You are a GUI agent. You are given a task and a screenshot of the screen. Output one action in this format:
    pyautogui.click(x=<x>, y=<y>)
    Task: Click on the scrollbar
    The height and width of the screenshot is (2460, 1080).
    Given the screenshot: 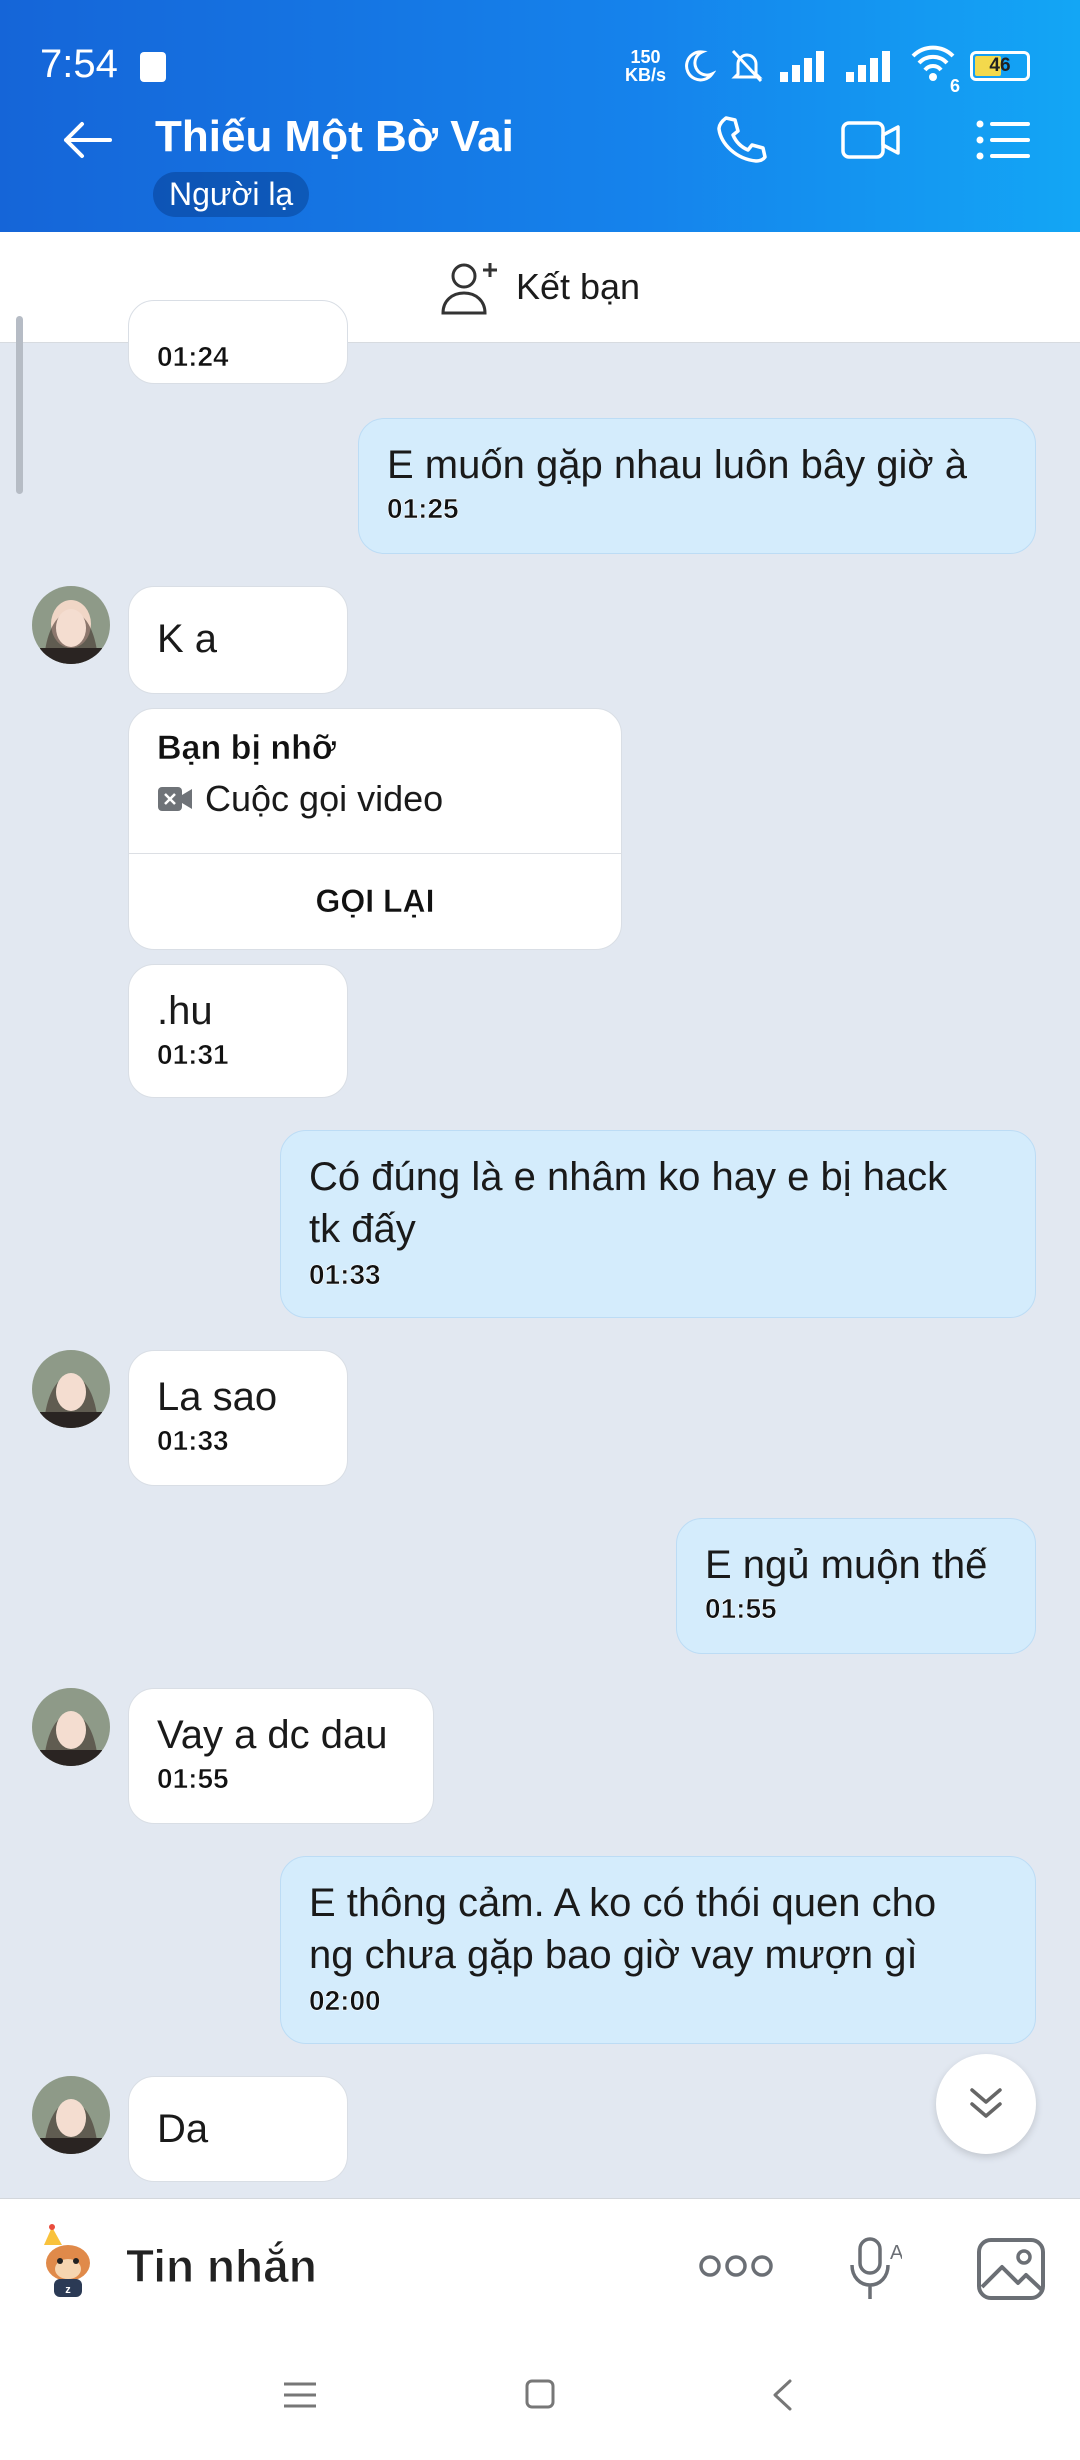 What is the action you would take?
    pyautogui.click(x=19, y=405)
    